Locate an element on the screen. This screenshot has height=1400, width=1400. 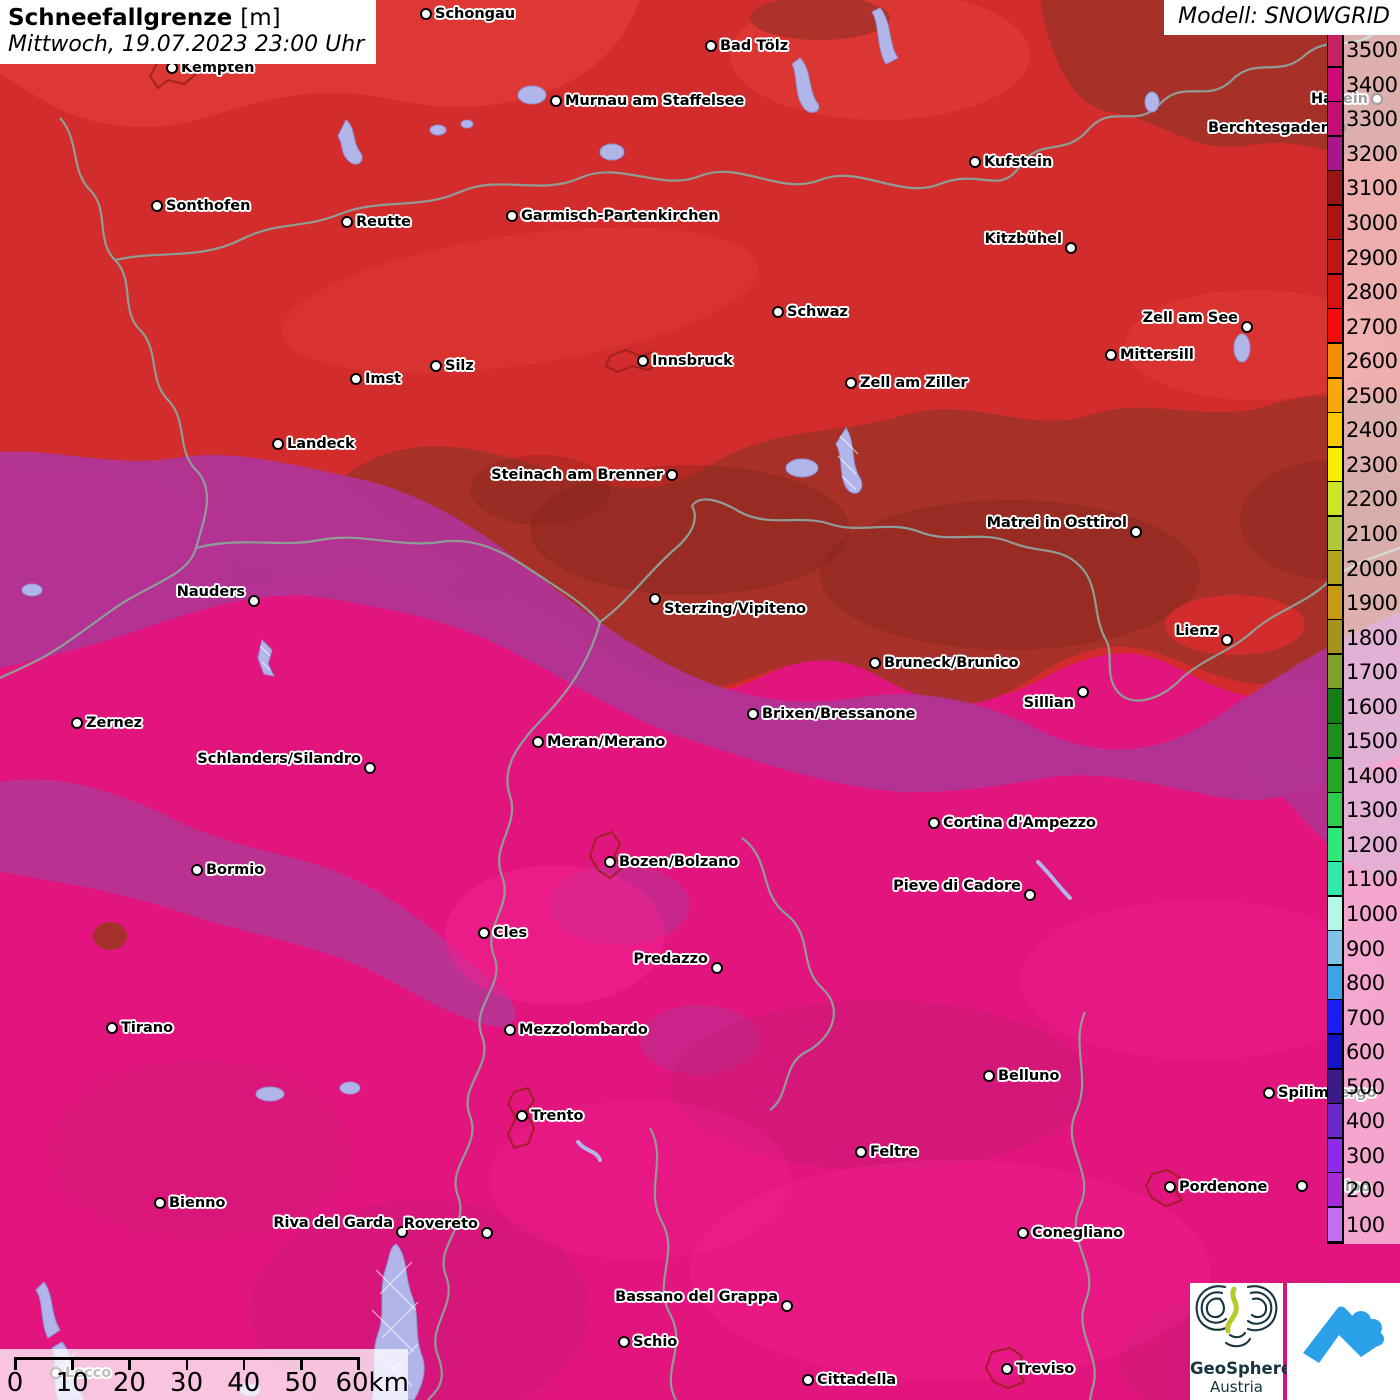
city-label: Trento is located at coordinates (557, 1116).